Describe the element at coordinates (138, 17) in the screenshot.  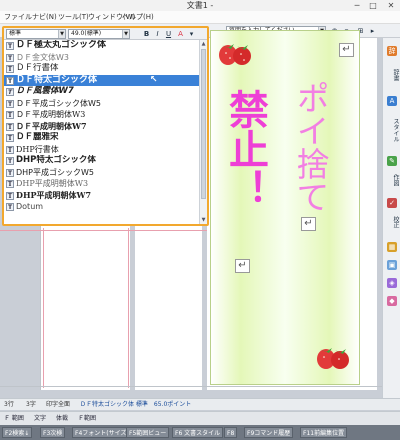
I see `menu-help: ヘルプ(H)` at that location.